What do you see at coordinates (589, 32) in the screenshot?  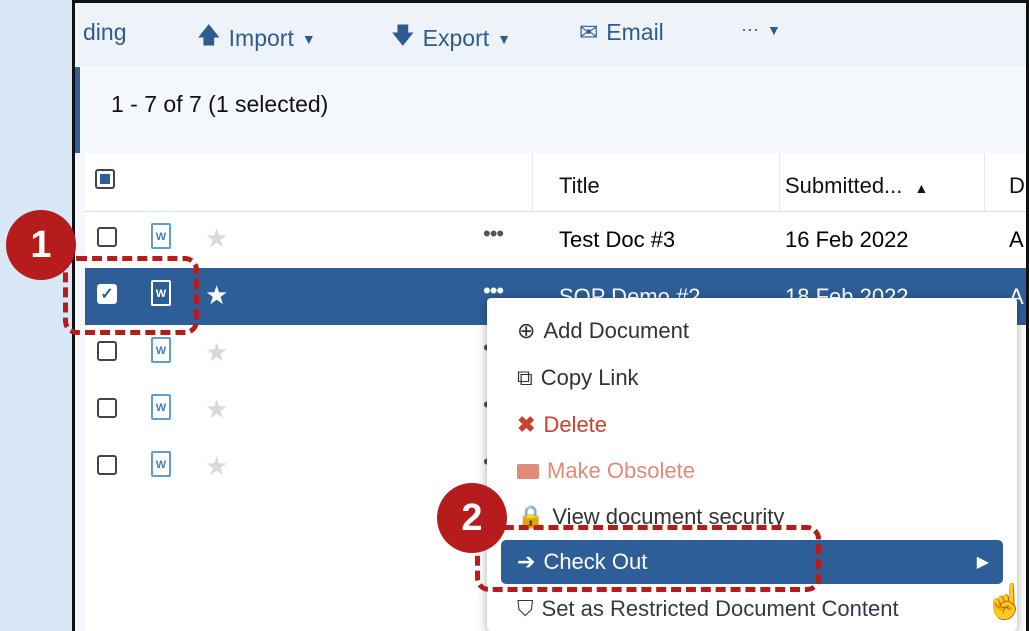 I see `envelope-icon: ✉` at bounding box center [589, 32].